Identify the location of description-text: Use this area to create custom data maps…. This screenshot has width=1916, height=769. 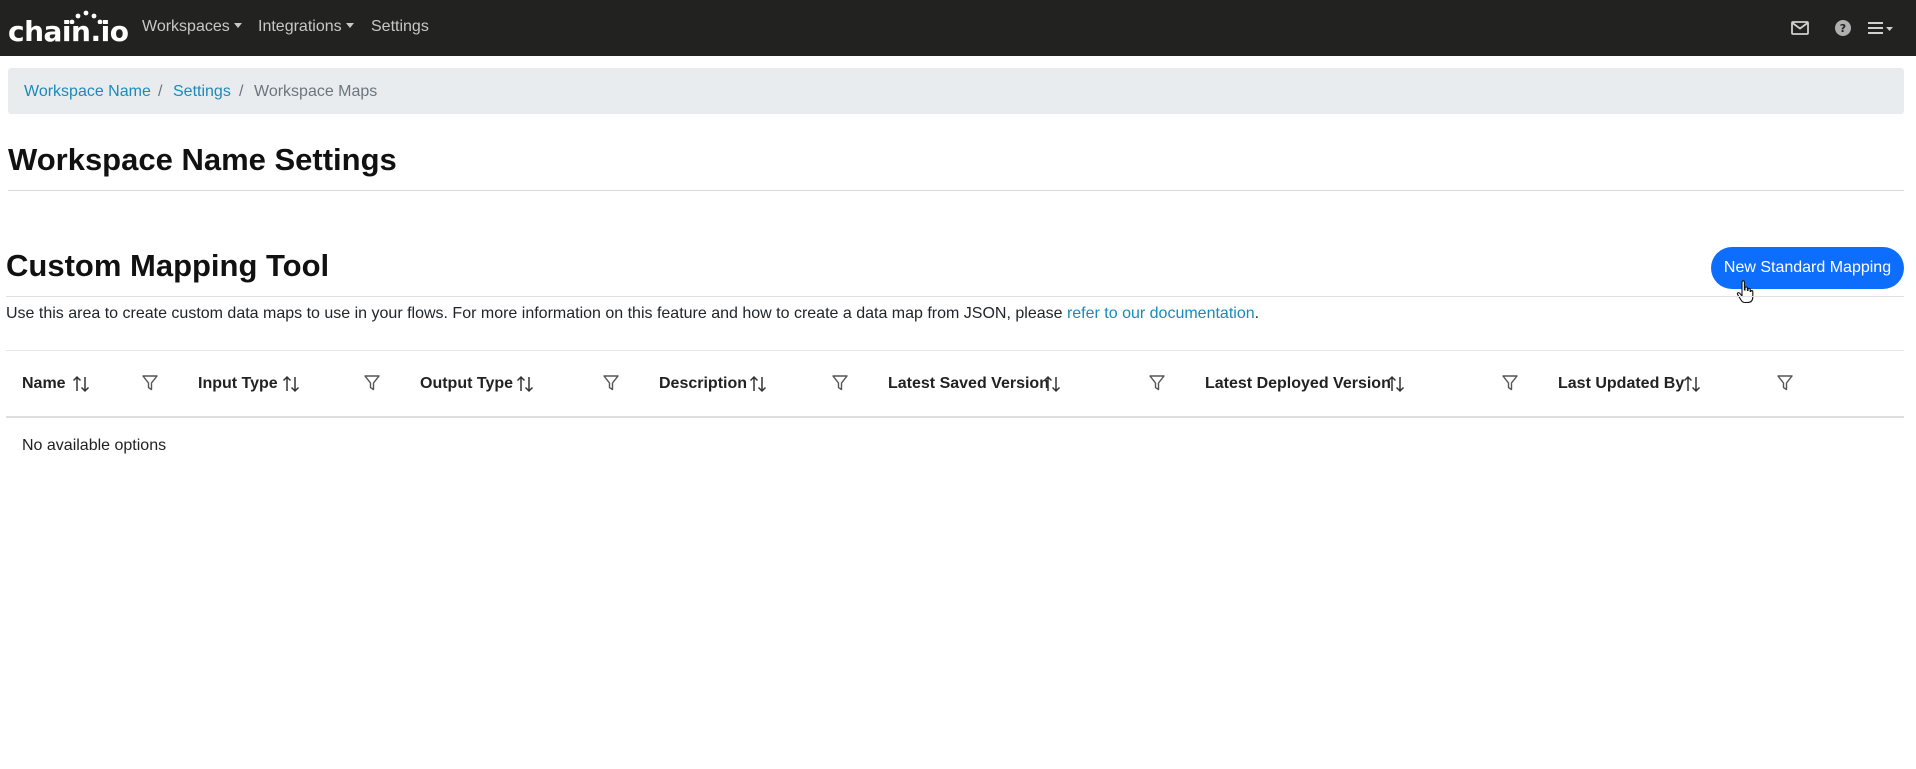
(536, 313).